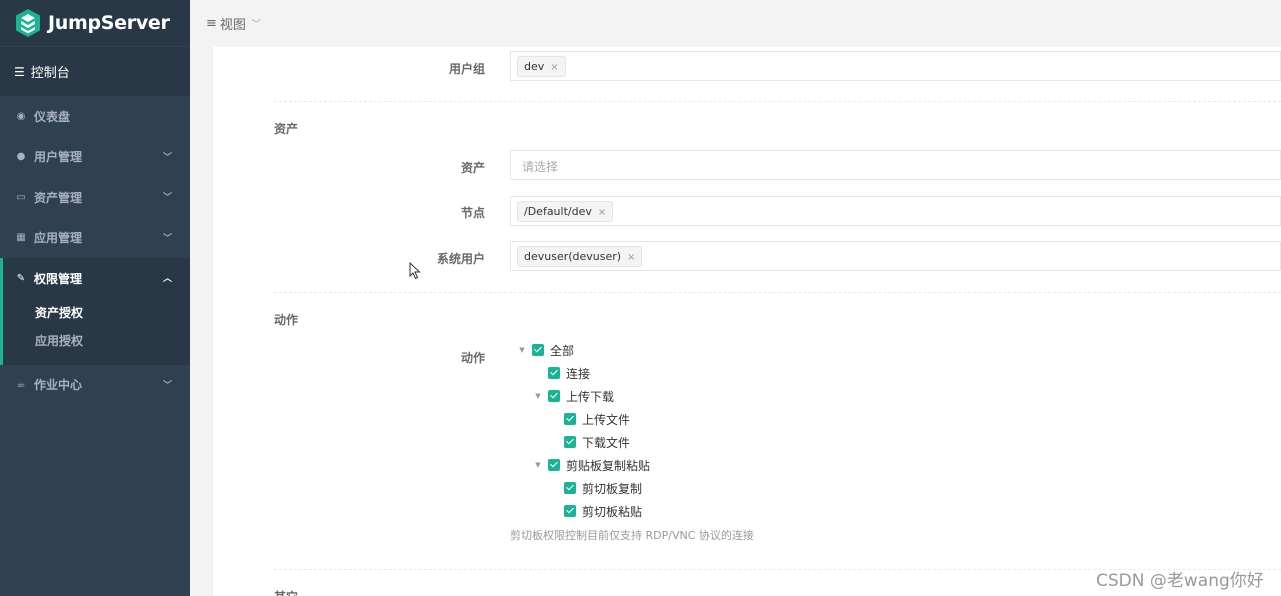 This screenshot has width=1281, height=596. I want to click on sidebar-subitem-app-permission: 应用授权, so click(96, 346).